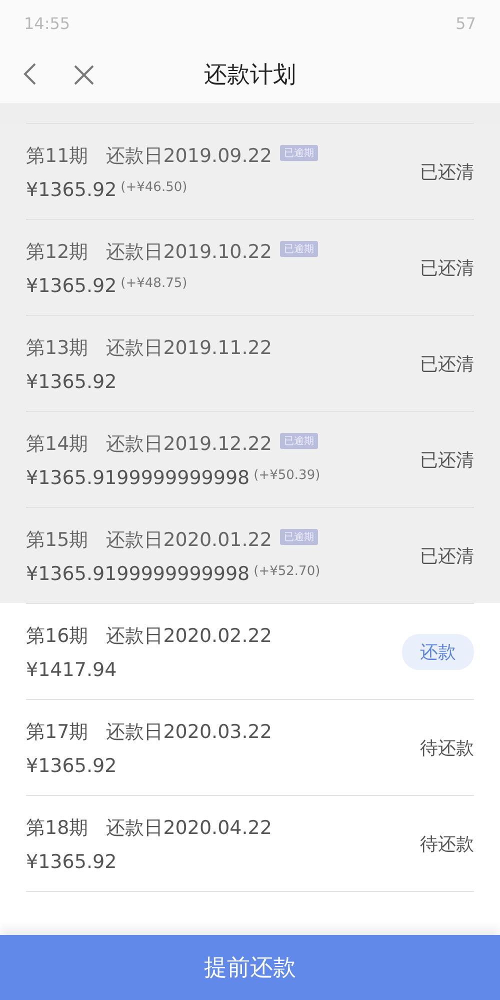 The image size is (500, 1000). Describe the element at coordinates (189, 828) in the screenshot. I see `due-date: 还款日2020.04.22` at that location.